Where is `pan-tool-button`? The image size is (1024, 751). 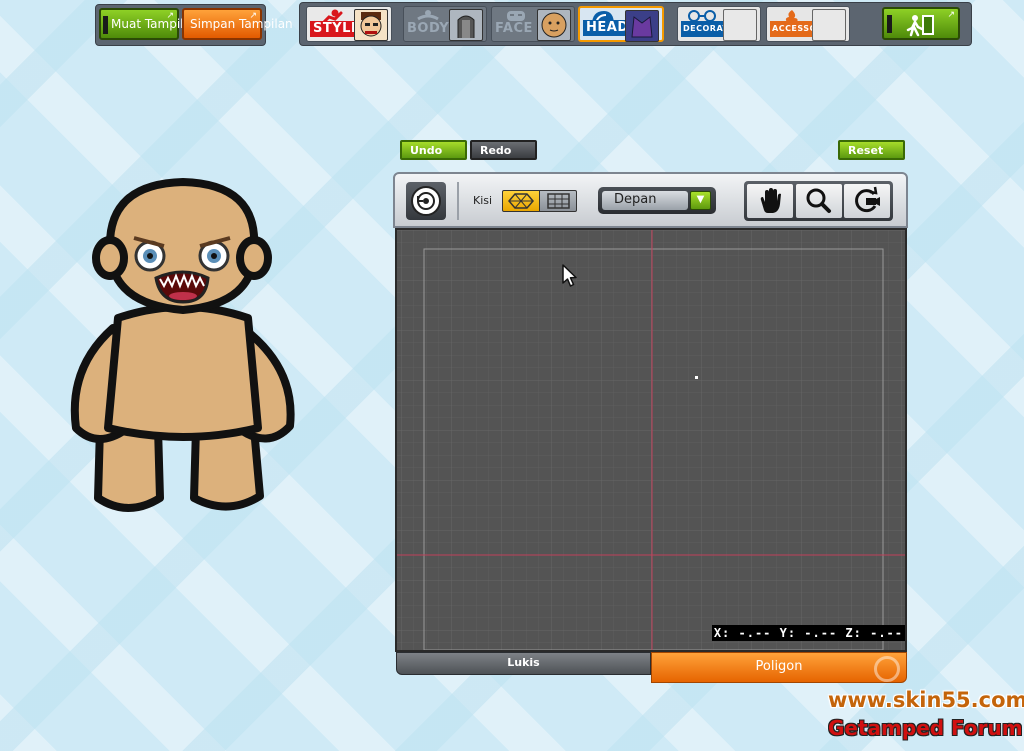 pan-tool-button is located at coordinates (770, 201).